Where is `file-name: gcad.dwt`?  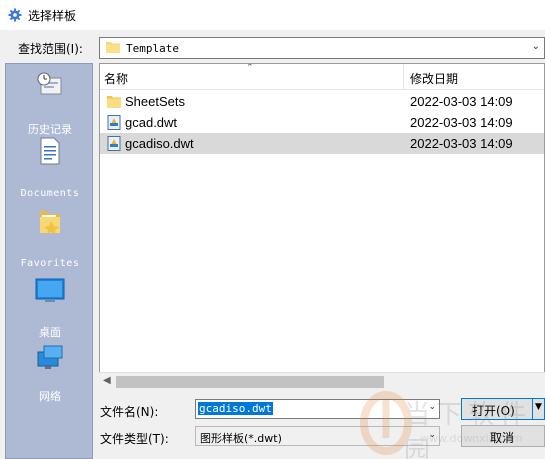 file-name: gcad.dwt is located at coordinates (151, 122).